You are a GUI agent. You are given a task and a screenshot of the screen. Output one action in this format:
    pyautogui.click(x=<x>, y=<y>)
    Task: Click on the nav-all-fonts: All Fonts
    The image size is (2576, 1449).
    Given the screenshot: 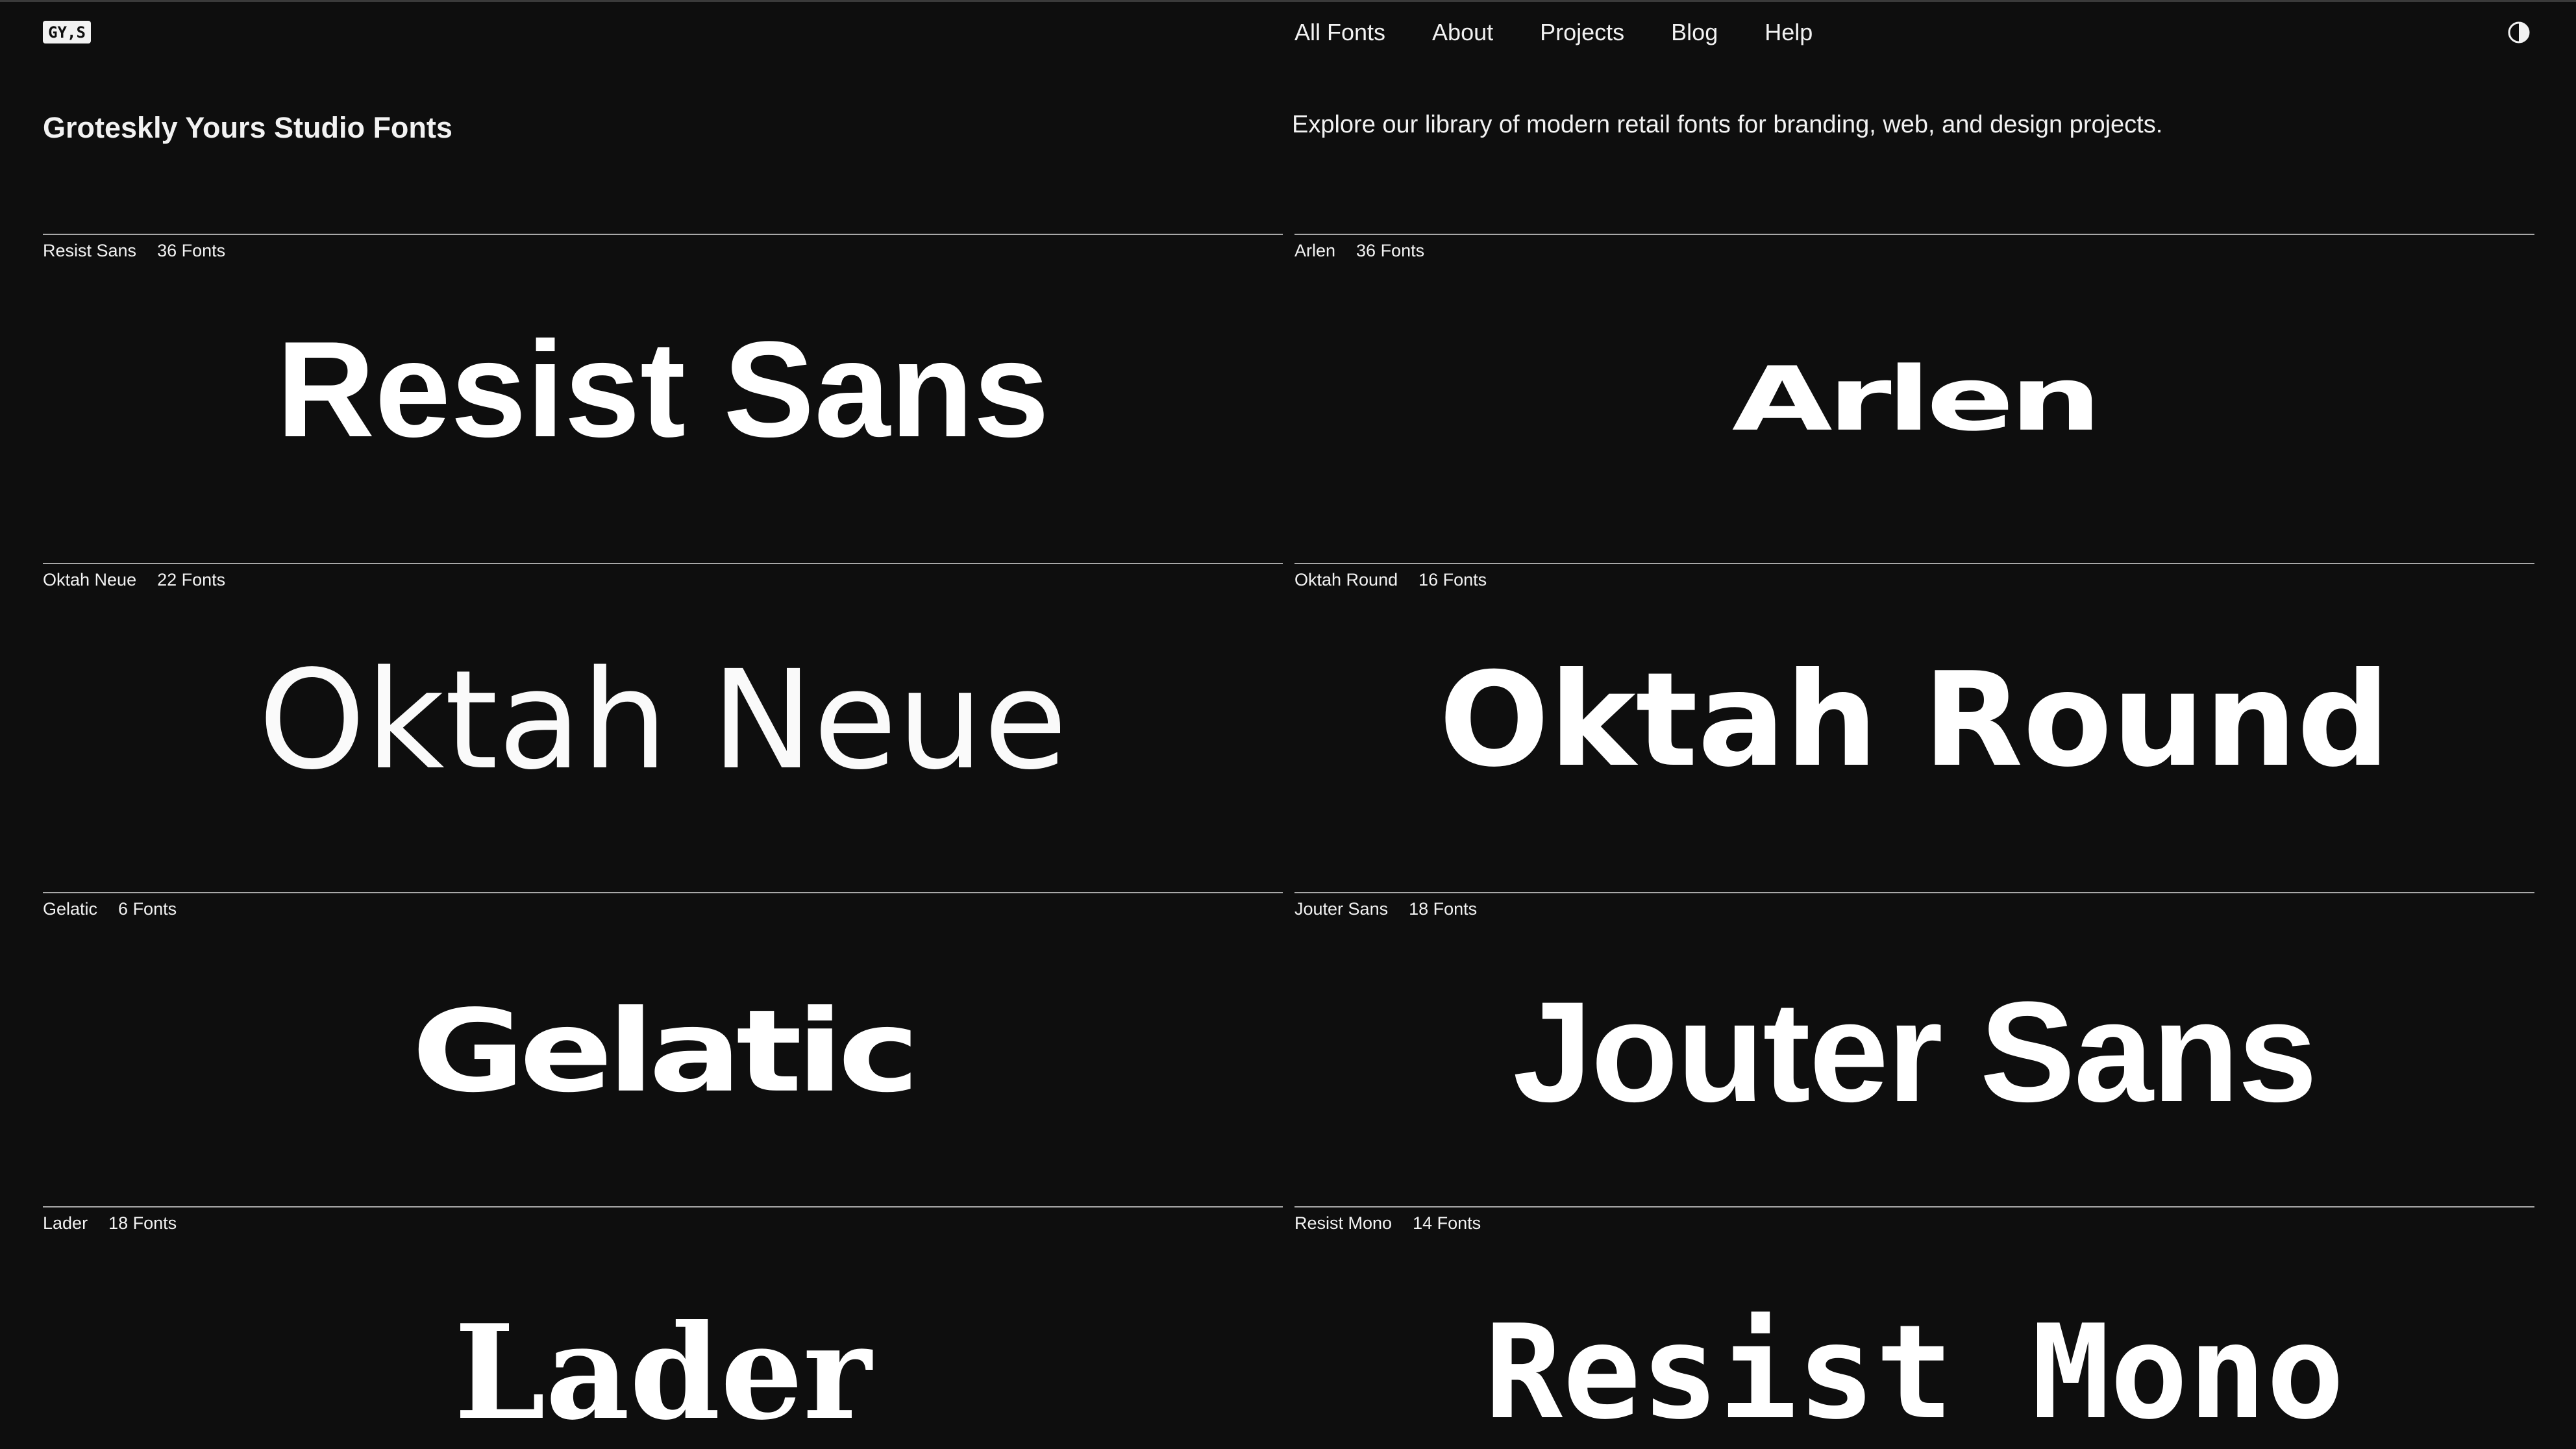 What is the action you would take?
    pyautogui.click(x=1339, y=32)
    